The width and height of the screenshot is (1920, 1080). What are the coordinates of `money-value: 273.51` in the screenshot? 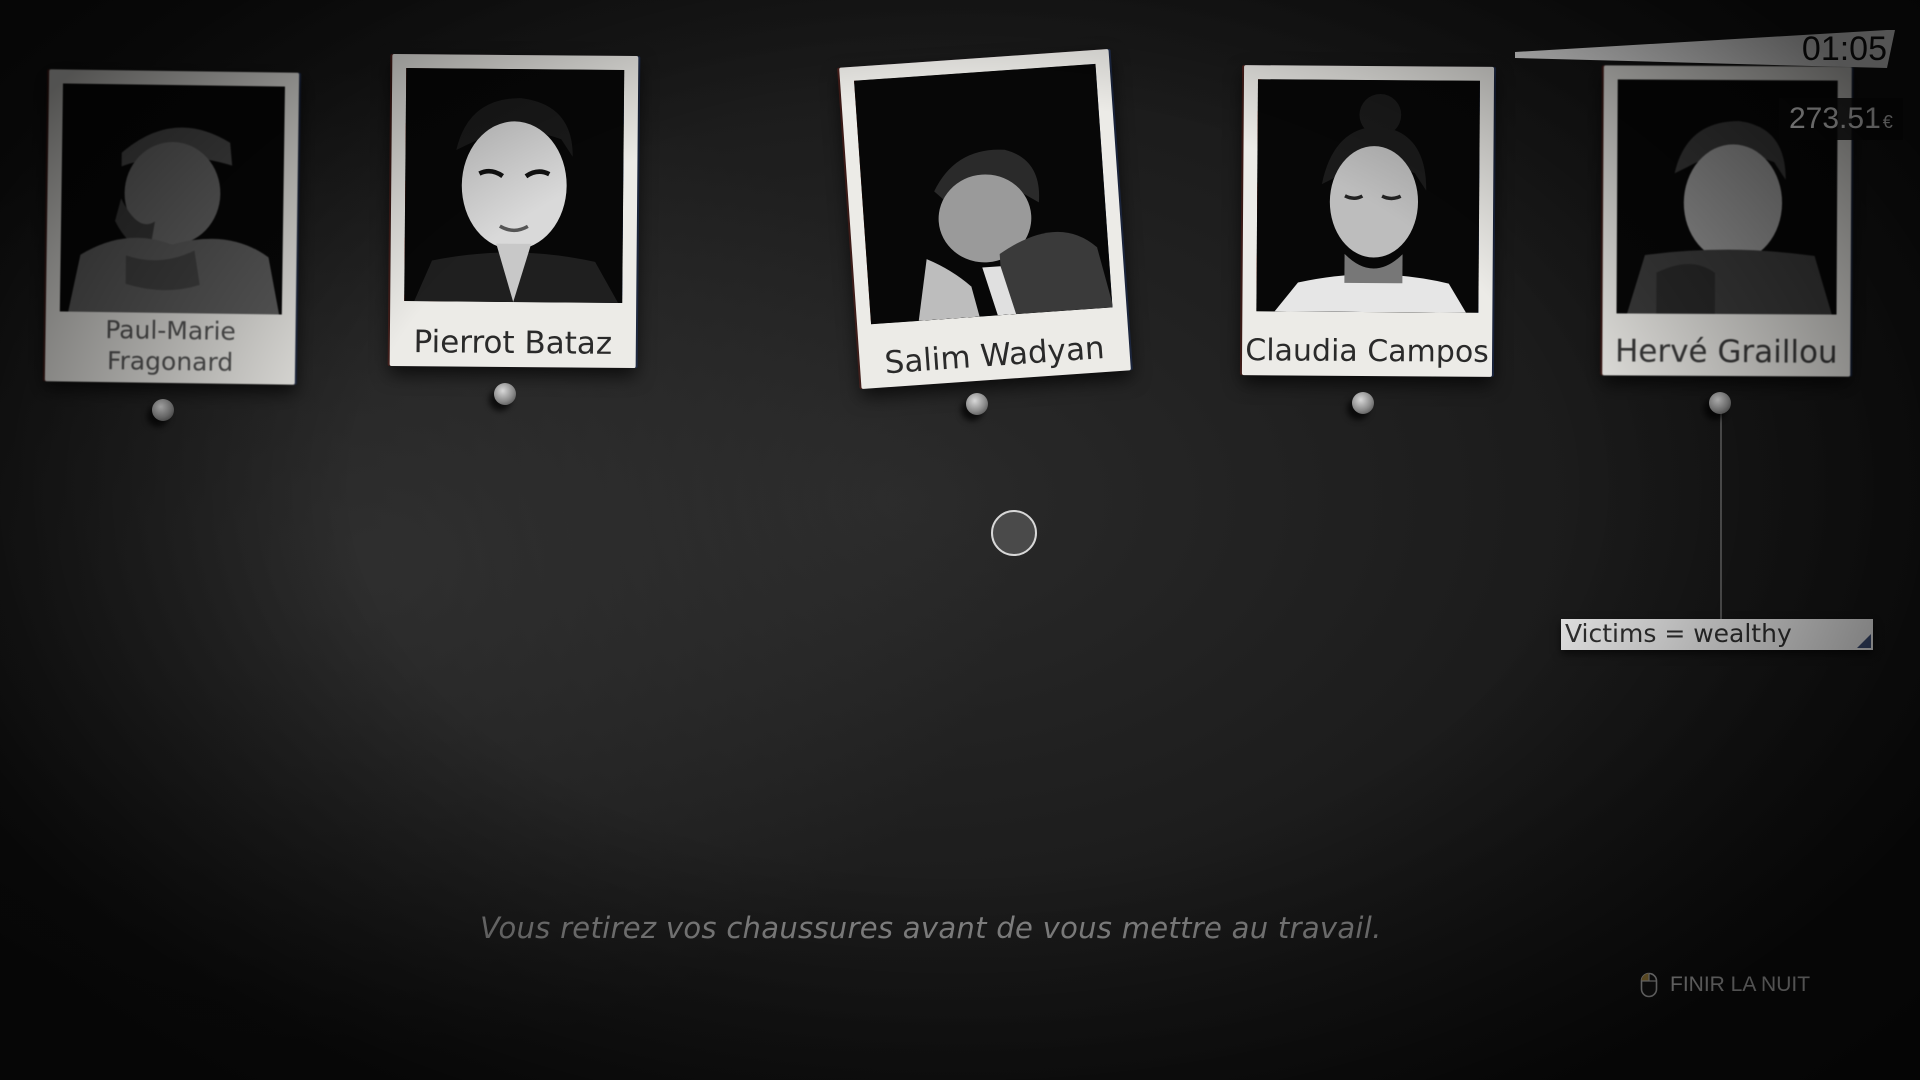 It's located at (1835, 118).